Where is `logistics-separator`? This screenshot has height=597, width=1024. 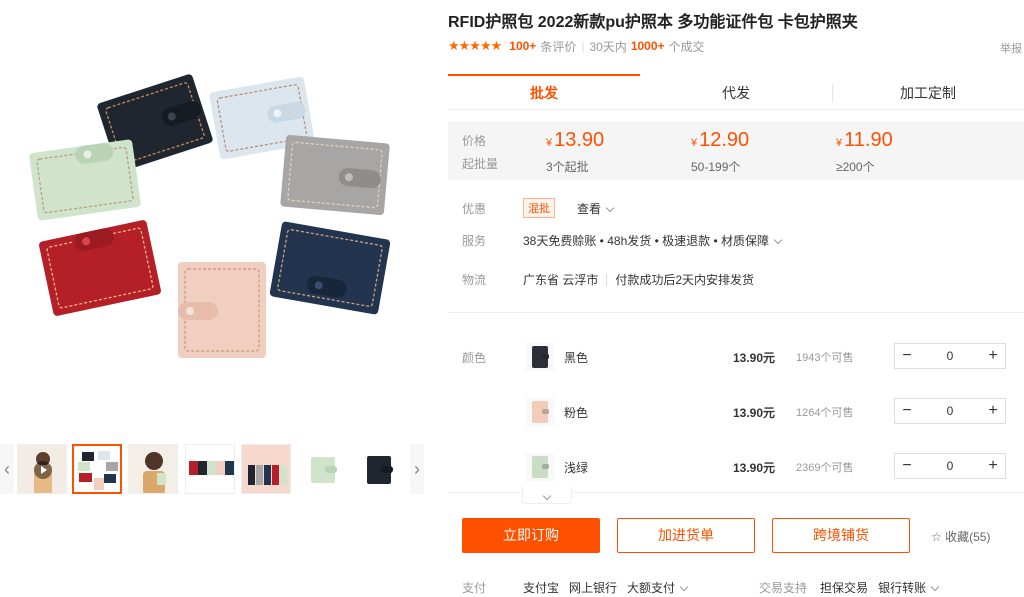
logistics-separator is located at coordinates (607, 279).